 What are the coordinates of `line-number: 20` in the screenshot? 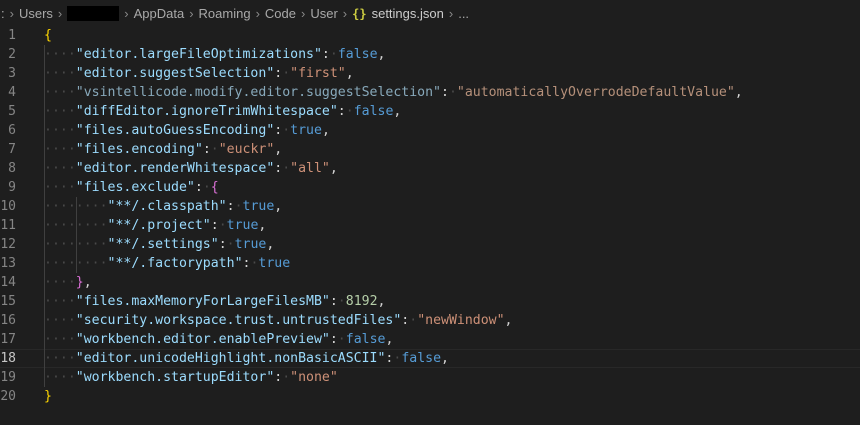 It's located at (8, 396).